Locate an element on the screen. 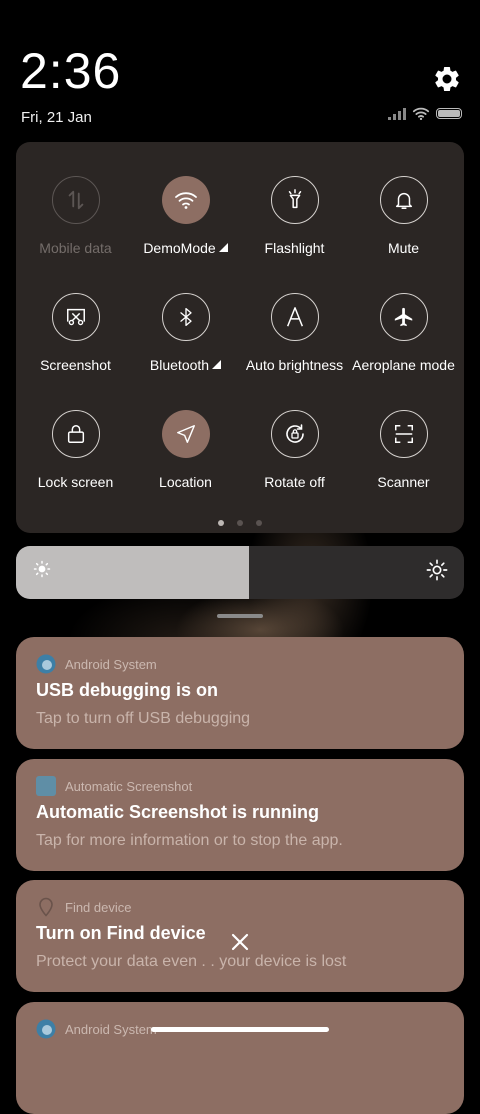 Image resolution: width=480 pixels, height=1114 pixels. clock-time: 2:36 is located at coordinates (70, 71).